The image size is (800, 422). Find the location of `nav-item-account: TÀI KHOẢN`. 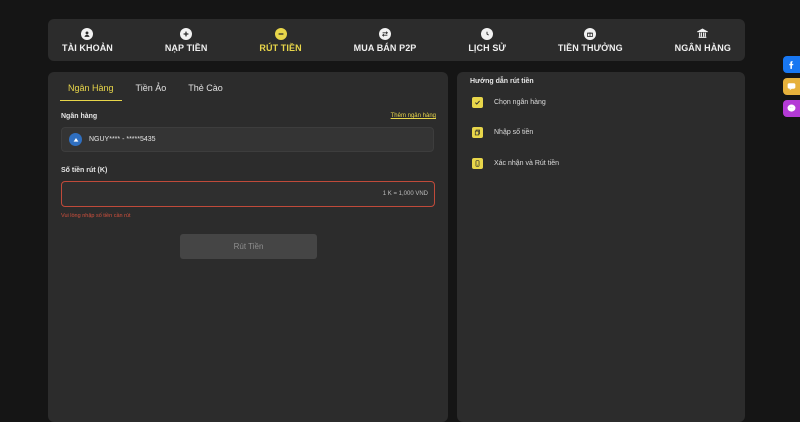

nav-item-account: TÀI KHOẢN is located at coordinates (87, 40).